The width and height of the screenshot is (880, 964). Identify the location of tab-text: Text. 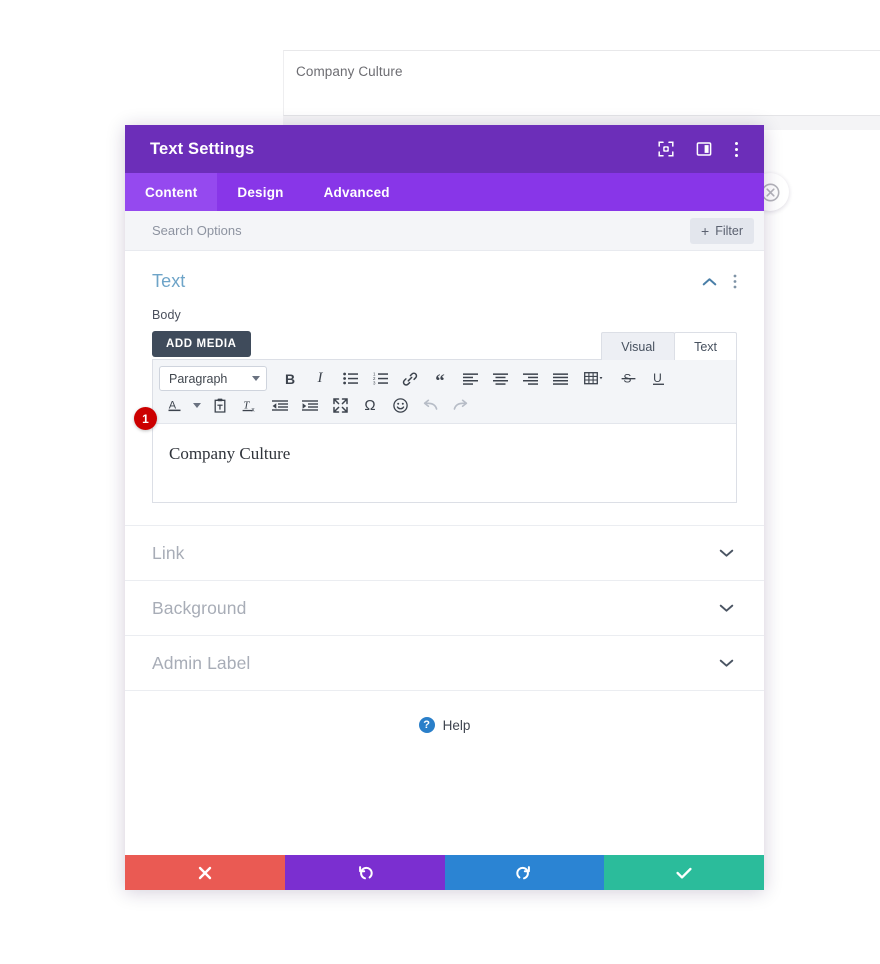
(705, 346).